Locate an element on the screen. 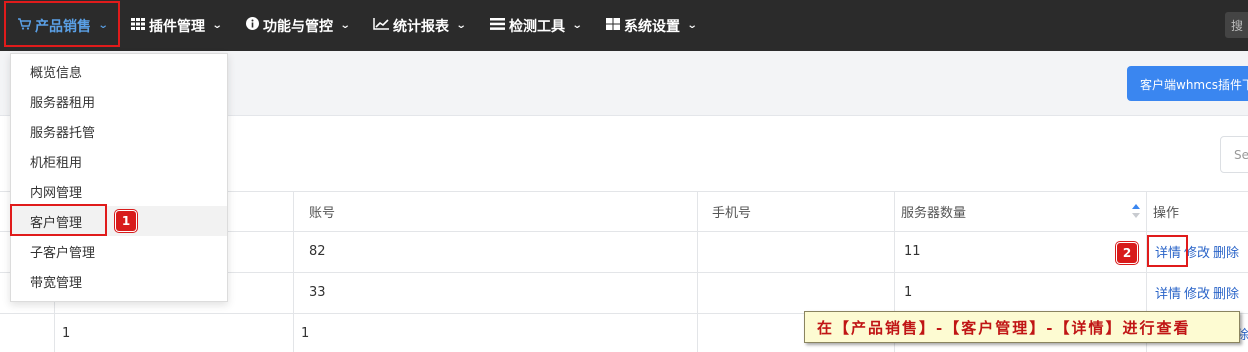 This screenshot has height=352, width=1248. column-header-account: 账号 is located at coordinates (322, 211).